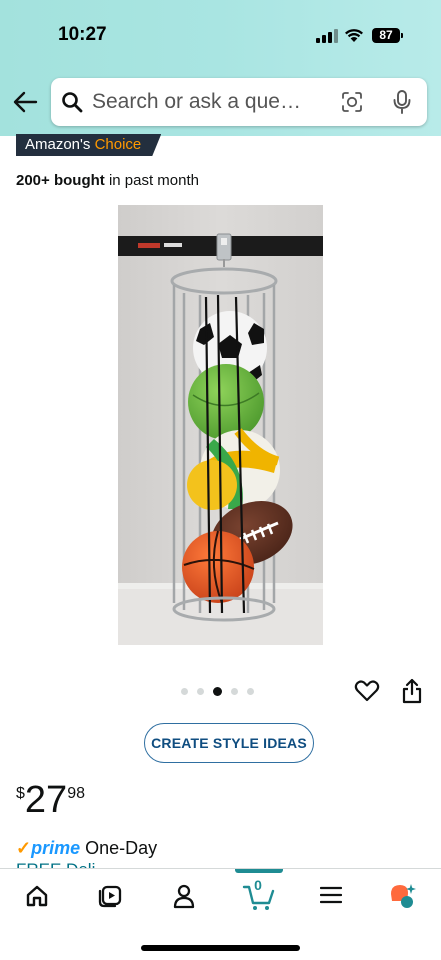 The height and width of the screenshot is (960, 441). What do you see at coordinates (46, 800) in the screenshot?
I see `price-whole: 27` at bounding box center [46, 800].